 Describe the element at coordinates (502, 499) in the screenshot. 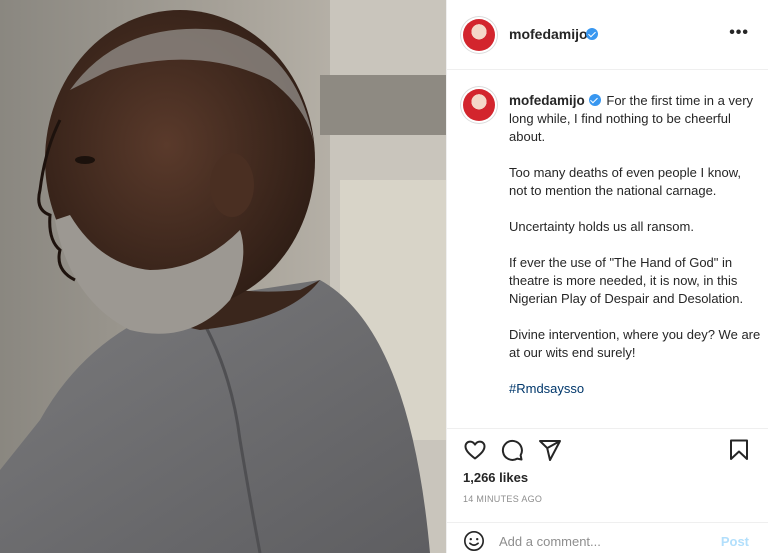

I see `post-timestamp: 14 MINUTES AGO` at that location.